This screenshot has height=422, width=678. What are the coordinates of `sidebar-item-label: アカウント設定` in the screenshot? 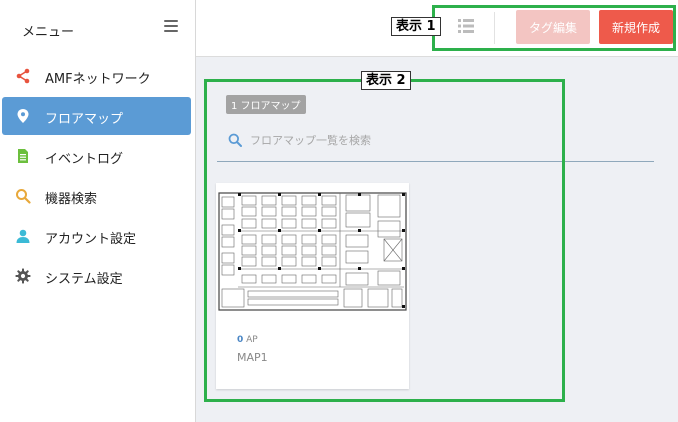 It's located at (91, 239).